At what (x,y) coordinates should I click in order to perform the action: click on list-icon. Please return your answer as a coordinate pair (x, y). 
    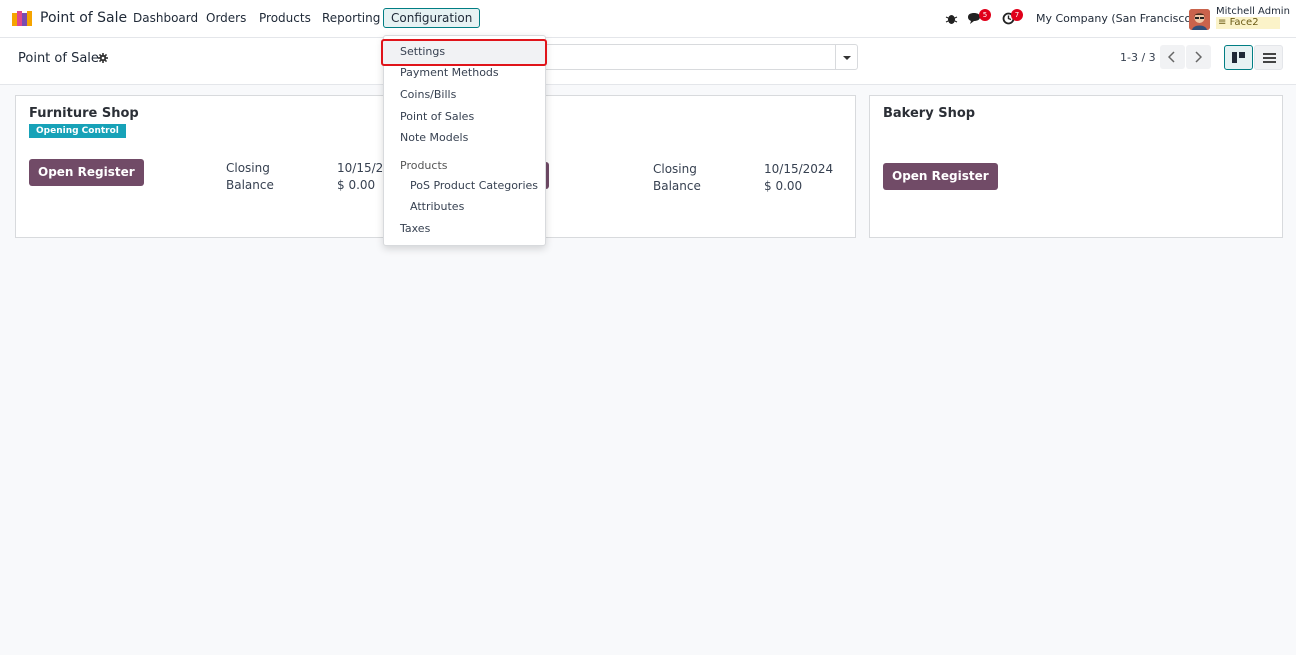
    Looking at the image, I should click on (1269, 58).